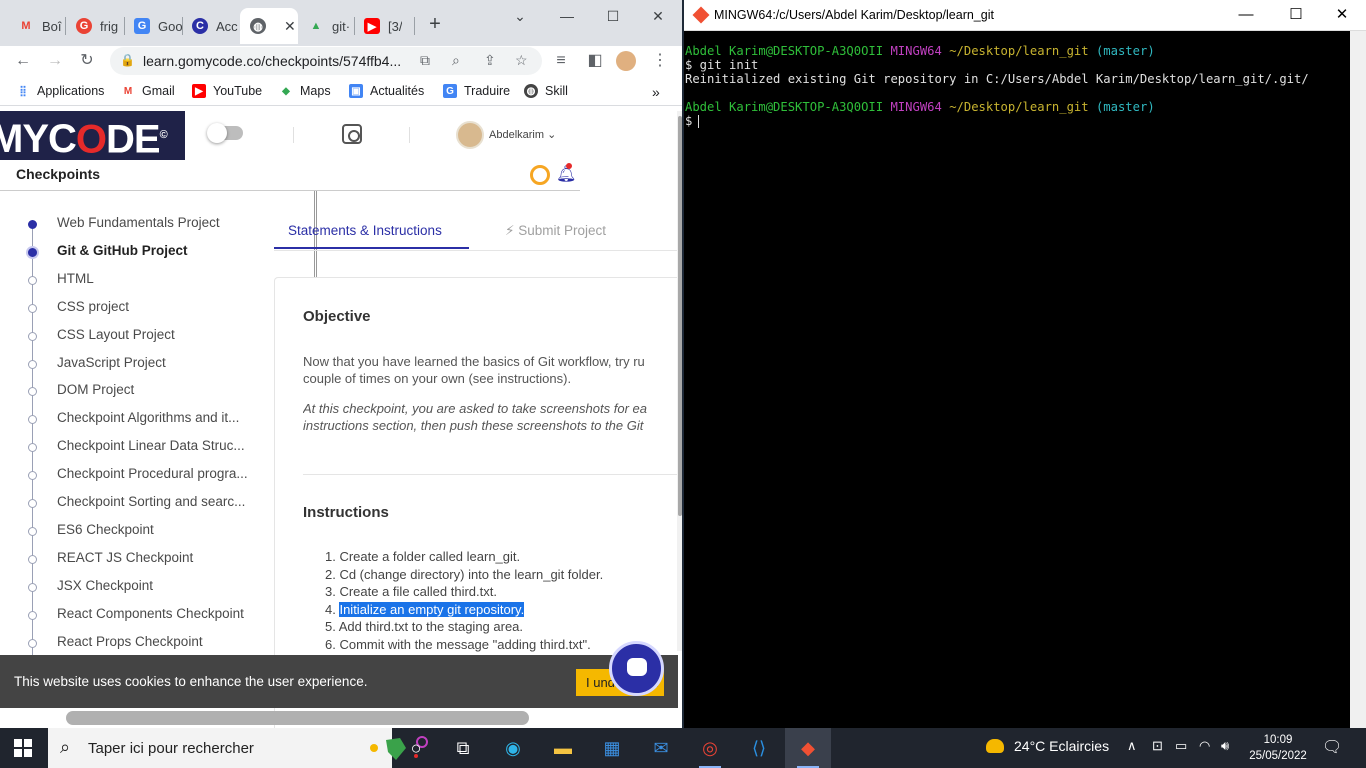 The width and height of the screenshot is (1366, 768). Describe the element at coordinates (1358, 379) in the screenshot. I see `terminal-scrollbar` at that location.